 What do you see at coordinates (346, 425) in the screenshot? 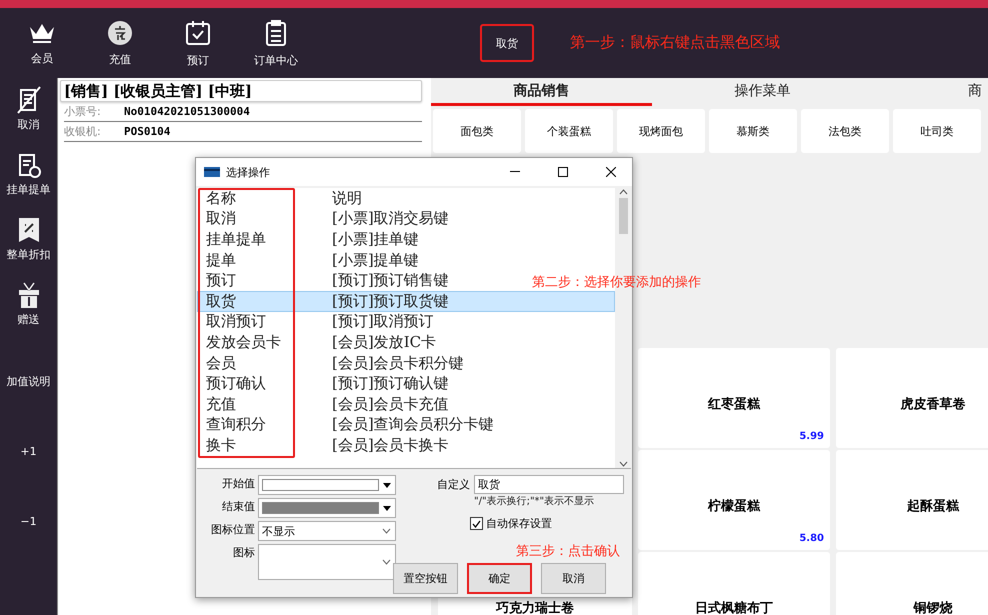
I see `list-row: 查询积分 [会员]查询会员积分卡键` at bounding box center [346, 425].